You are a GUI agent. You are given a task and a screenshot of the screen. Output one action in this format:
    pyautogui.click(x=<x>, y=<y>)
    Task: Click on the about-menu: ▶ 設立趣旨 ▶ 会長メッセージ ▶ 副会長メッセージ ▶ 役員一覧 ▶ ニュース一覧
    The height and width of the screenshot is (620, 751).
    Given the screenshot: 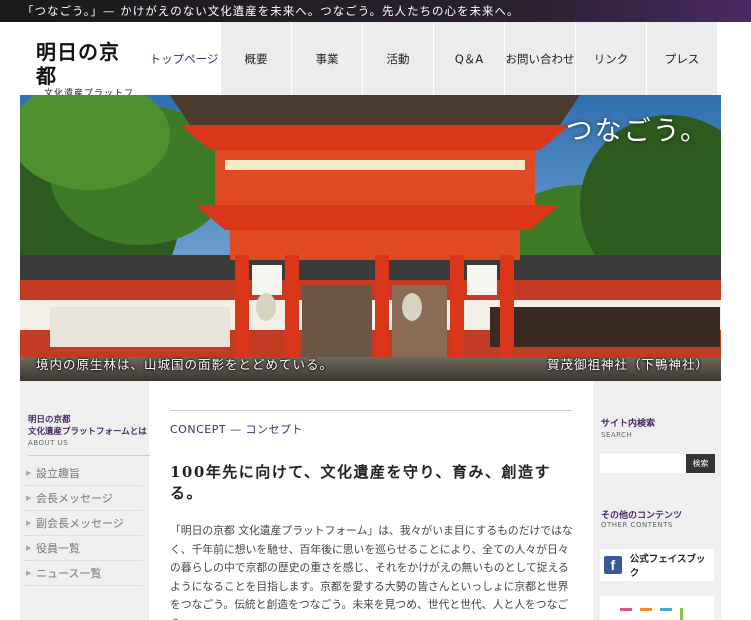 What is the action you would take?
    pyautogui.click(x=84, y=523)
    